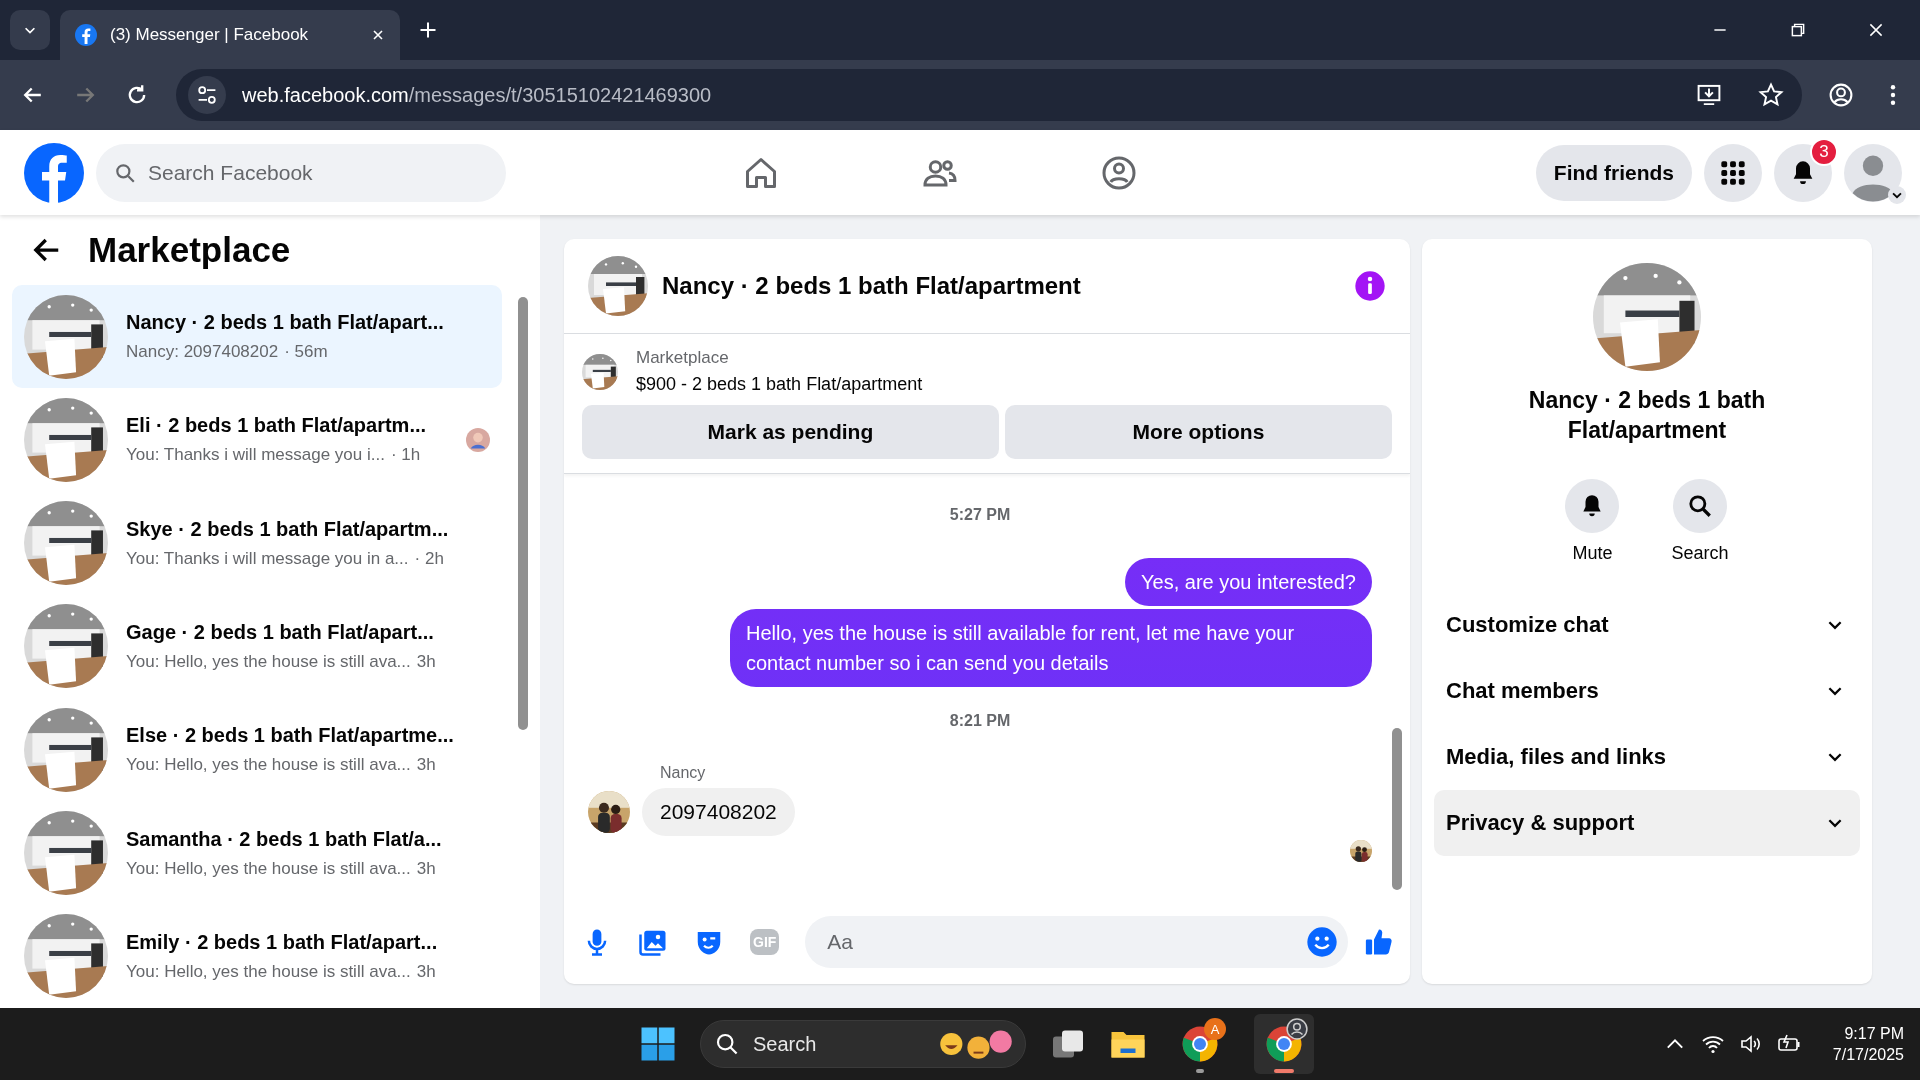 The image size is (1920, 1080). What do you see at coordinates (1370, 286) in the screenshot?
I see `info-icon` at bounding box center [1370, 286].